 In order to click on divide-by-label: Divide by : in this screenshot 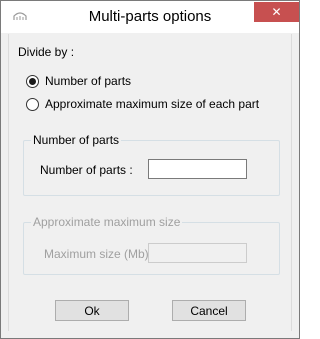, I will do `click(46, 52)`.